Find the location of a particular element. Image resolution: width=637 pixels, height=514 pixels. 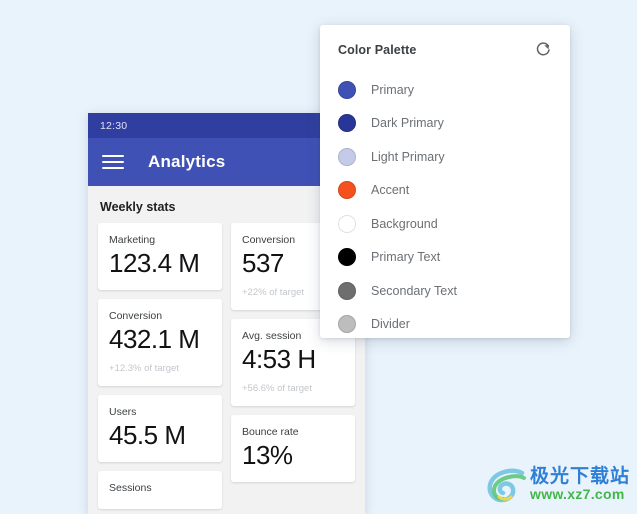

jiguang-logo-icon is located at coordinates (506, 485).